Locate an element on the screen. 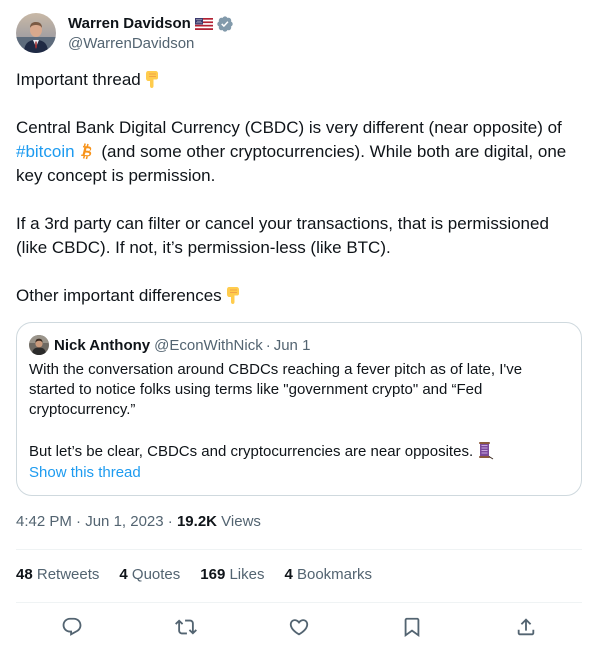  bitcoin-icon is located at coordinates (87, 151).